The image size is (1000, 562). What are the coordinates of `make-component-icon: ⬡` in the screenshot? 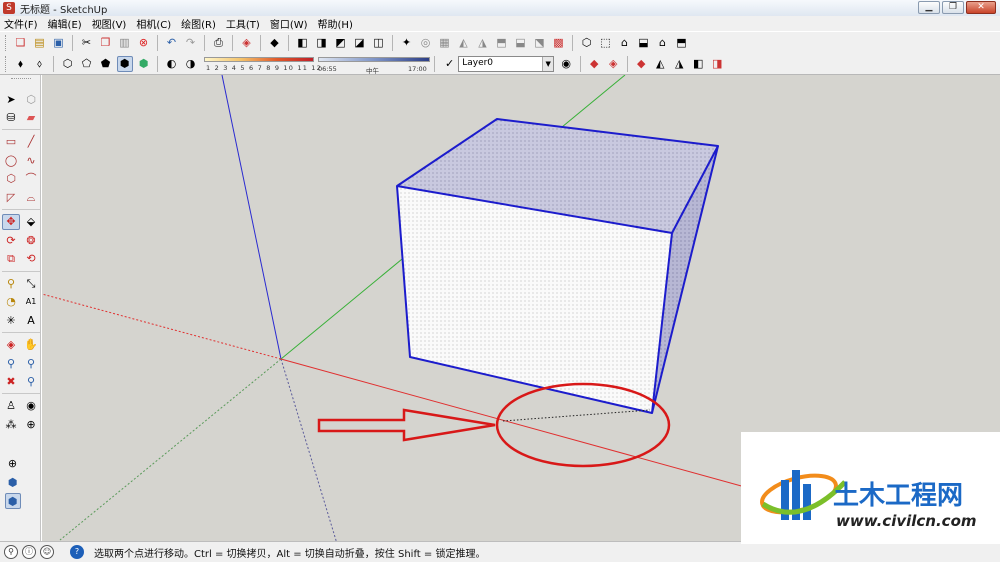 It's located at (31, 99).